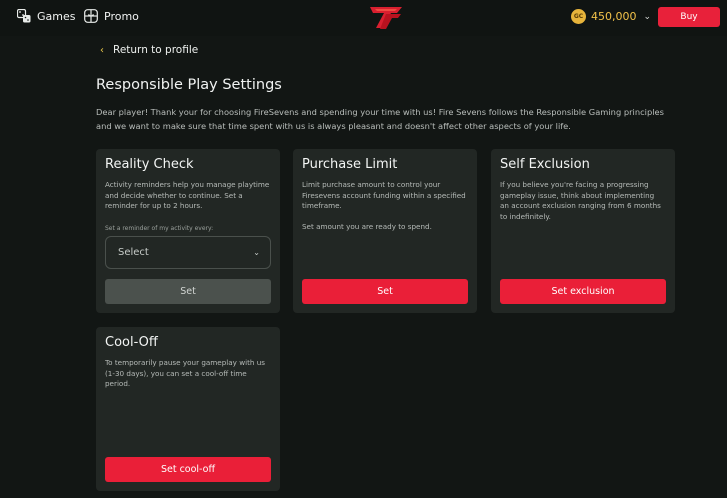  Describe the element at coordinates (156, 50) in the screenshot. I see `return-to-profile-label: Return to profile` at that location.